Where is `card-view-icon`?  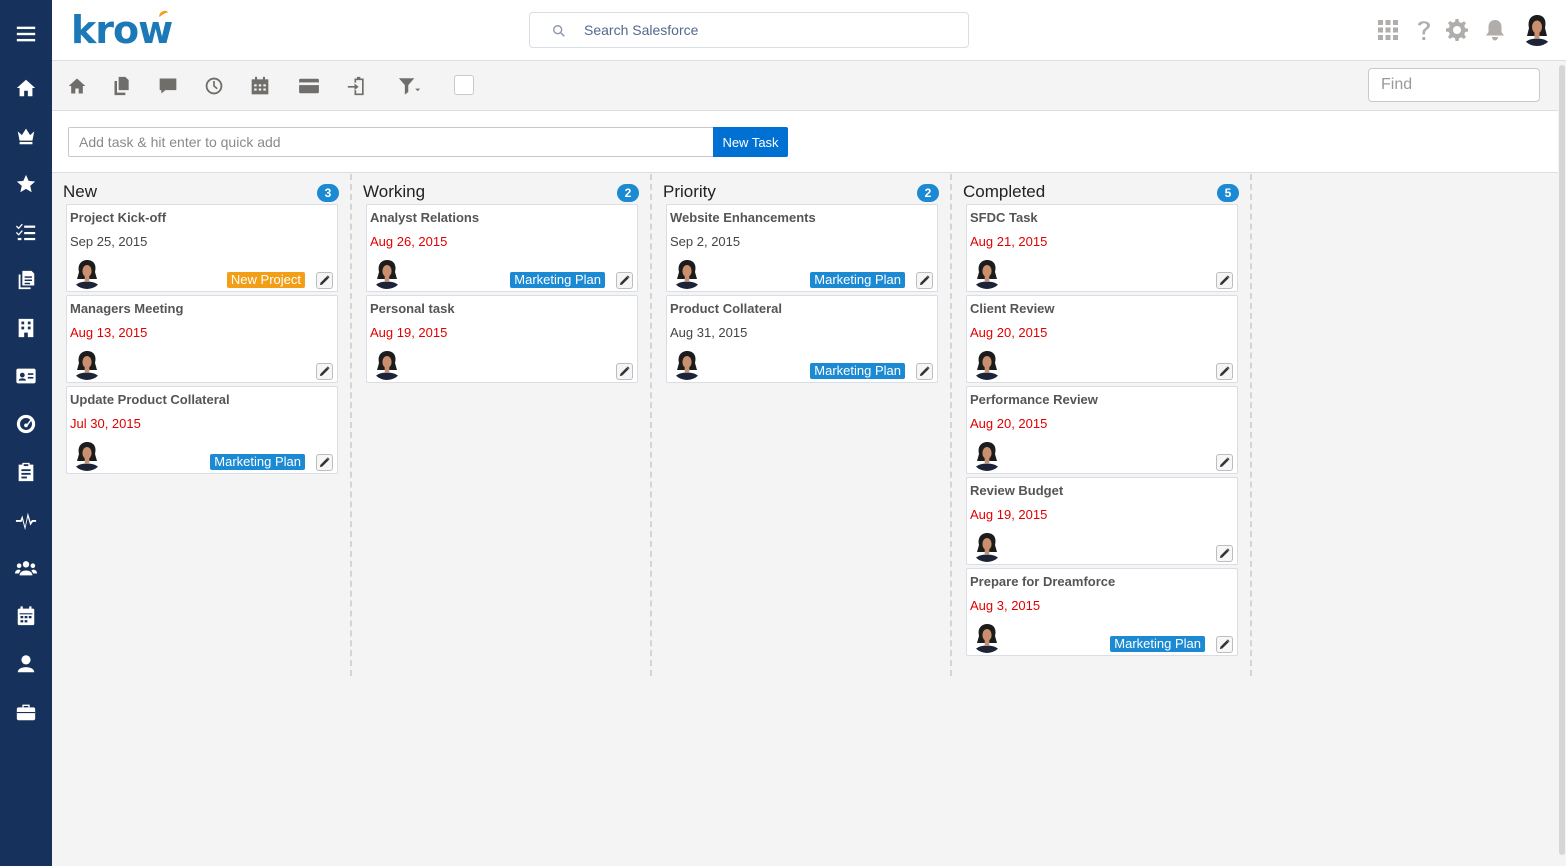 card-view-icon is located at coordinates (309, 86).